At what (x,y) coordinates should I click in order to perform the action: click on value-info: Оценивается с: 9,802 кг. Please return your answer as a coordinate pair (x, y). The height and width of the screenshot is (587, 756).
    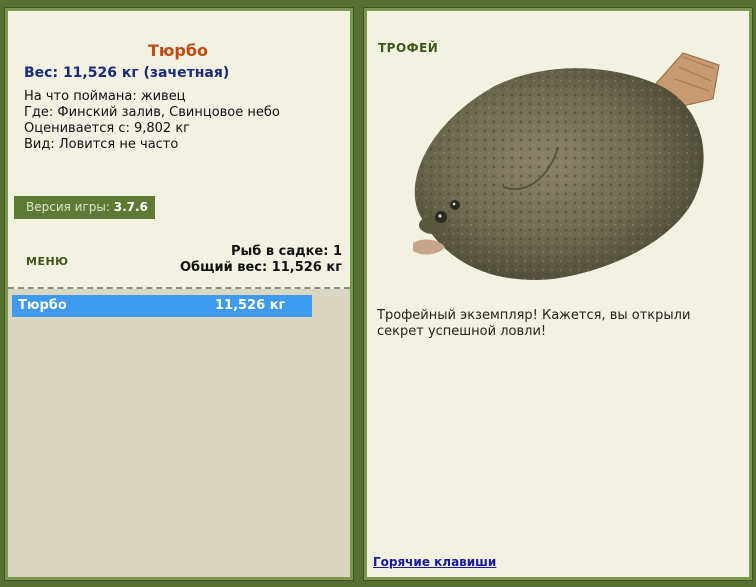
    Looking at the image, I should click on (107, 128).